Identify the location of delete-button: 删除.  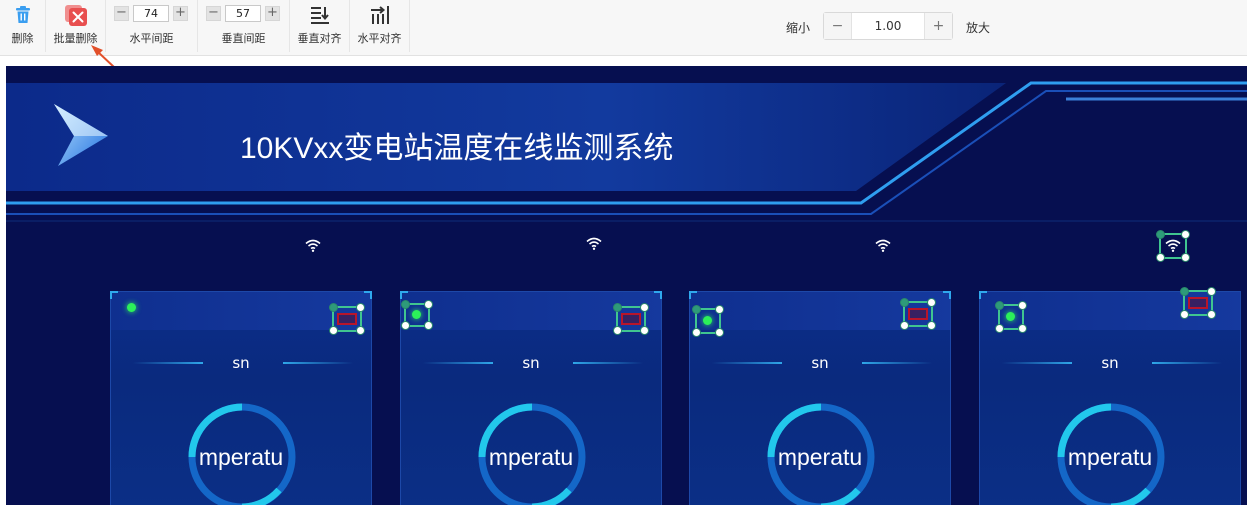
(23, 26).